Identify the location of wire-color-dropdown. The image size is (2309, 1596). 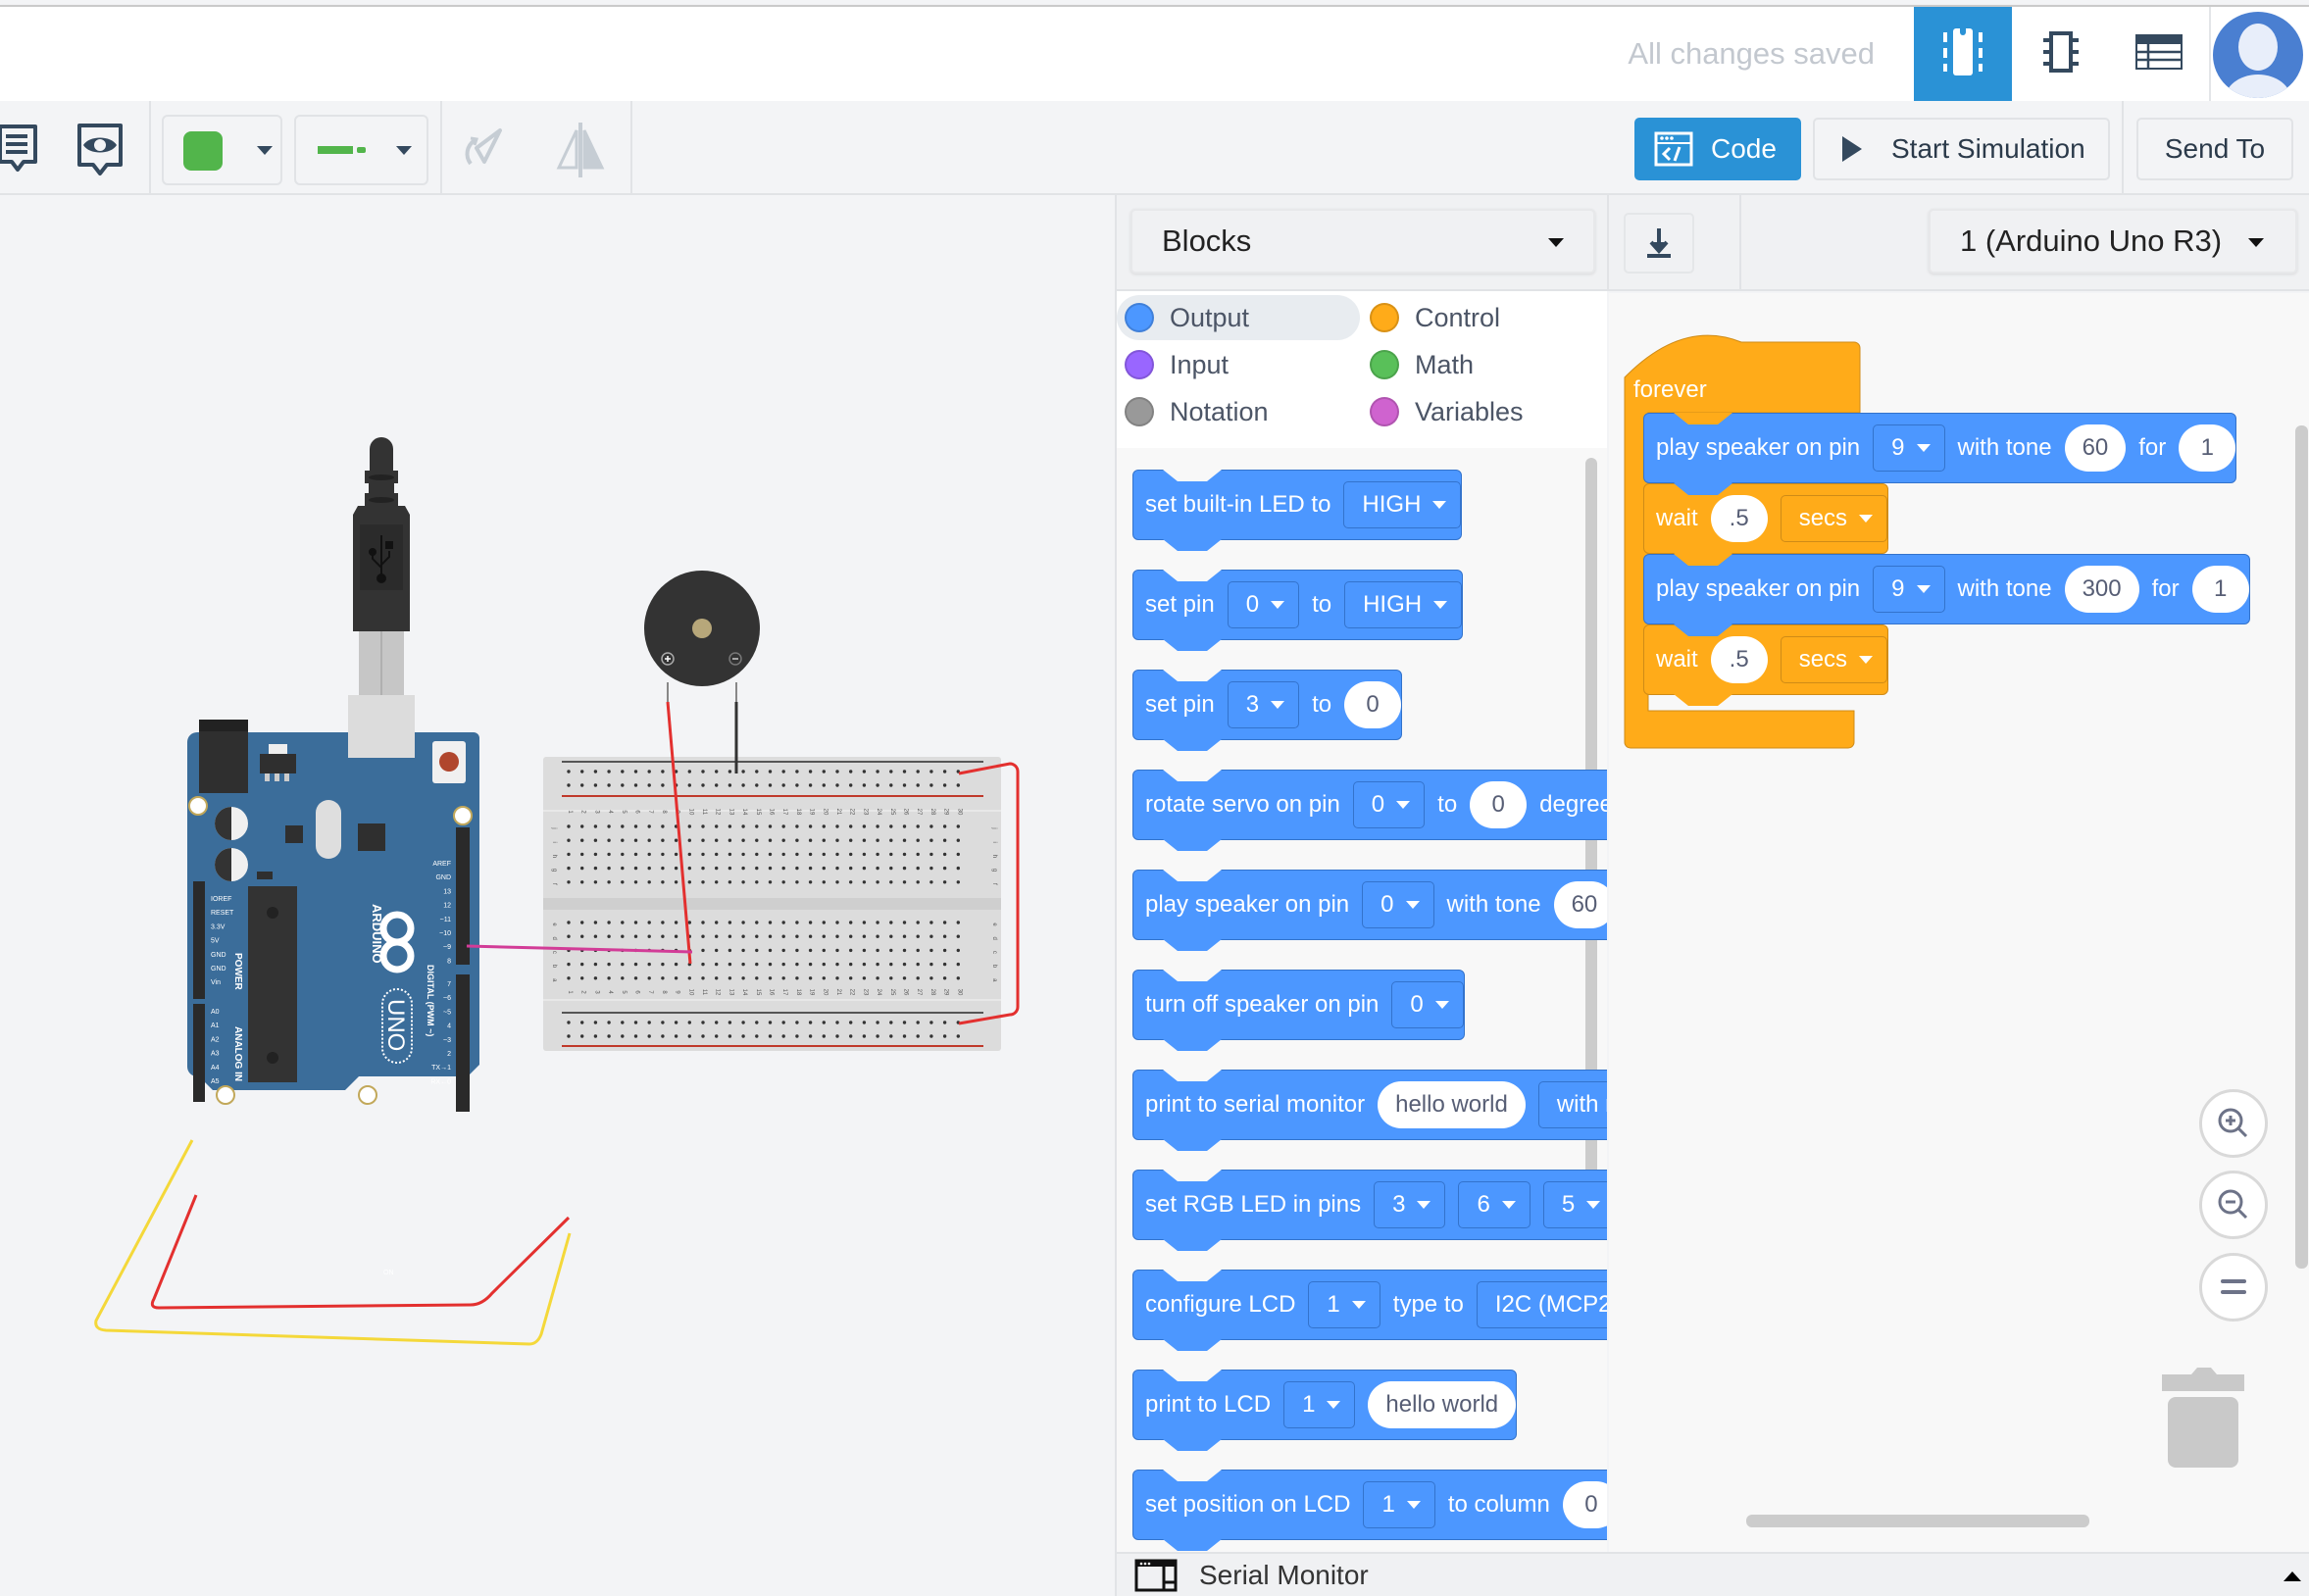
(222, 150).